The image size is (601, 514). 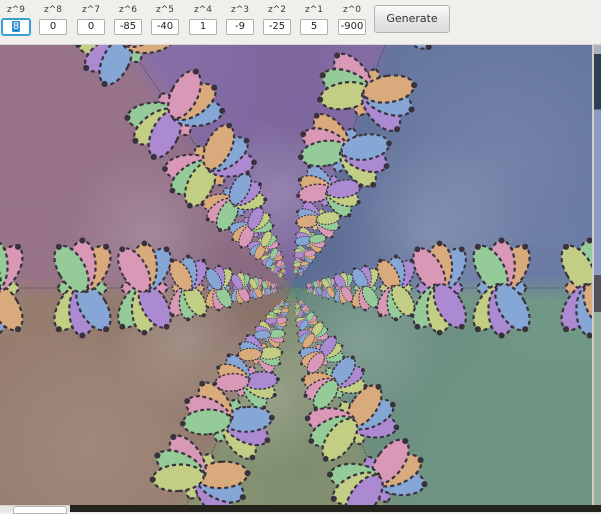 What do you see at coordinates (277, 27) in the screenshot?
I see `coefficient-input-z2: -25` at bounding box center [277, 27].